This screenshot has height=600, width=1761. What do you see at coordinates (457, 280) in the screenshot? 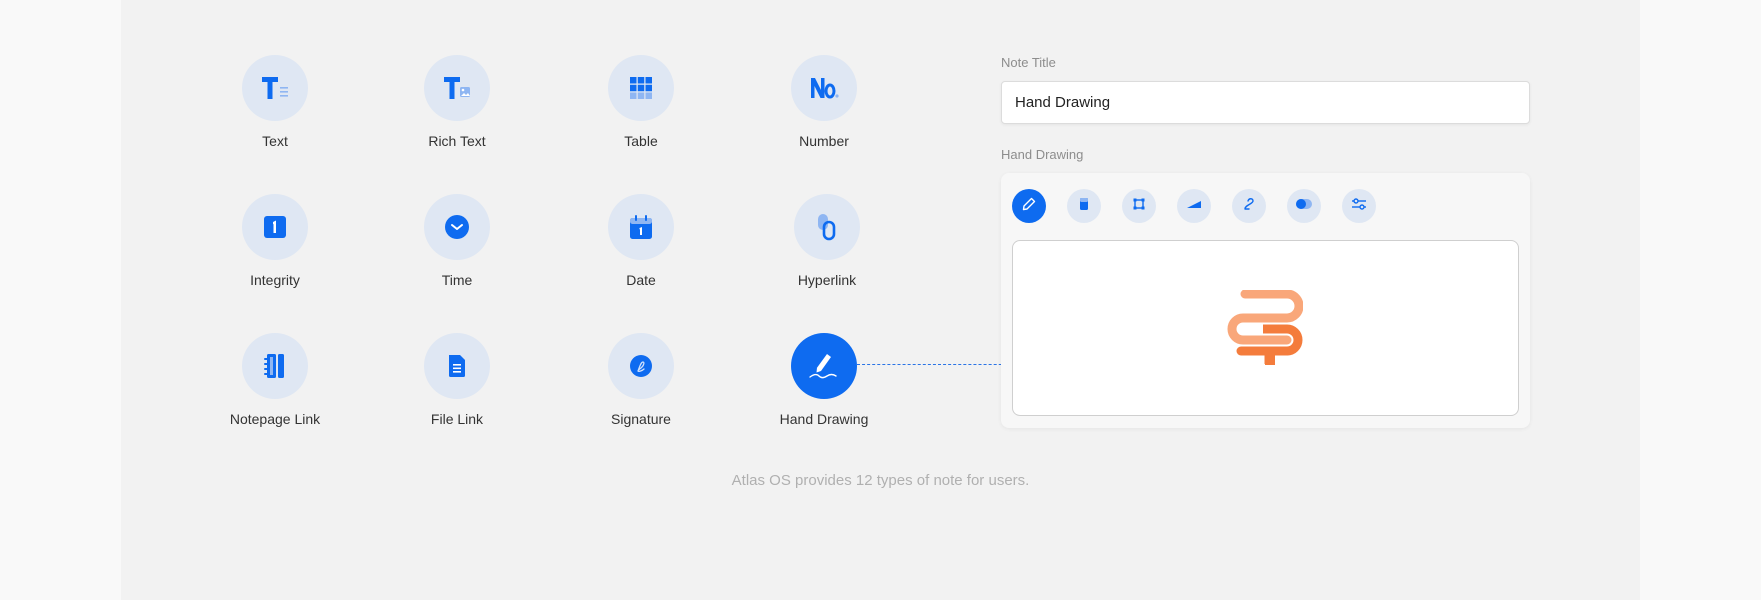
I see `note-type-label: Time` at bounding box center [457, 280].